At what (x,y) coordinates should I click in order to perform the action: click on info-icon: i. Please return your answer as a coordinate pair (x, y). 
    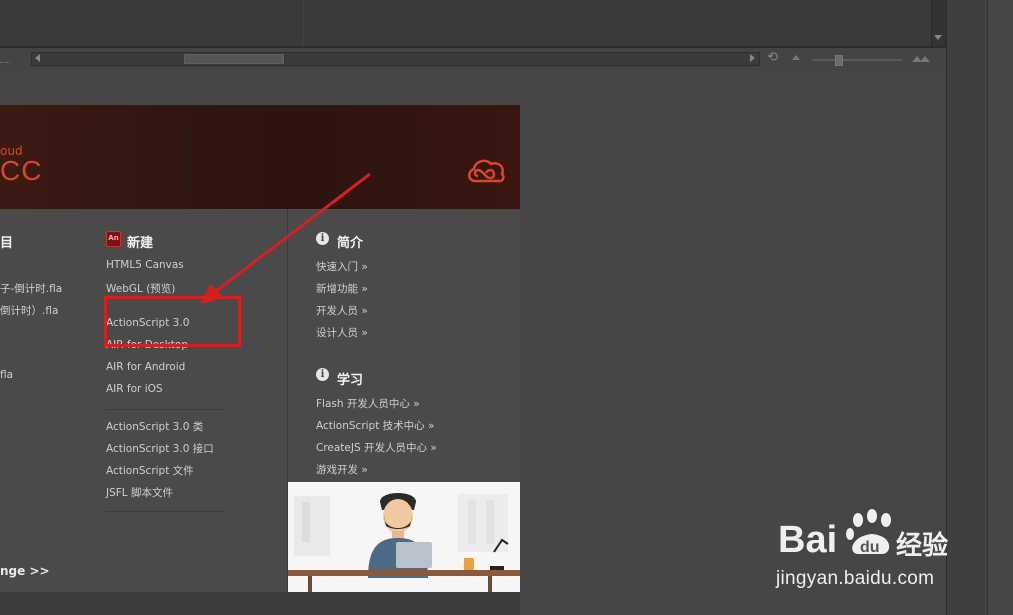
    Looking at the image, I should click on (322, 374).